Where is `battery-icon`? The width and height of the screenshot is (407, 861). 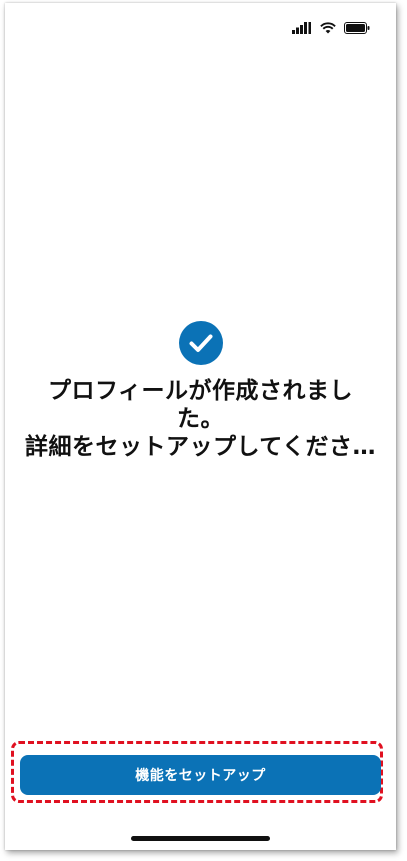
battery-icon is located at coordinates (357, 28).